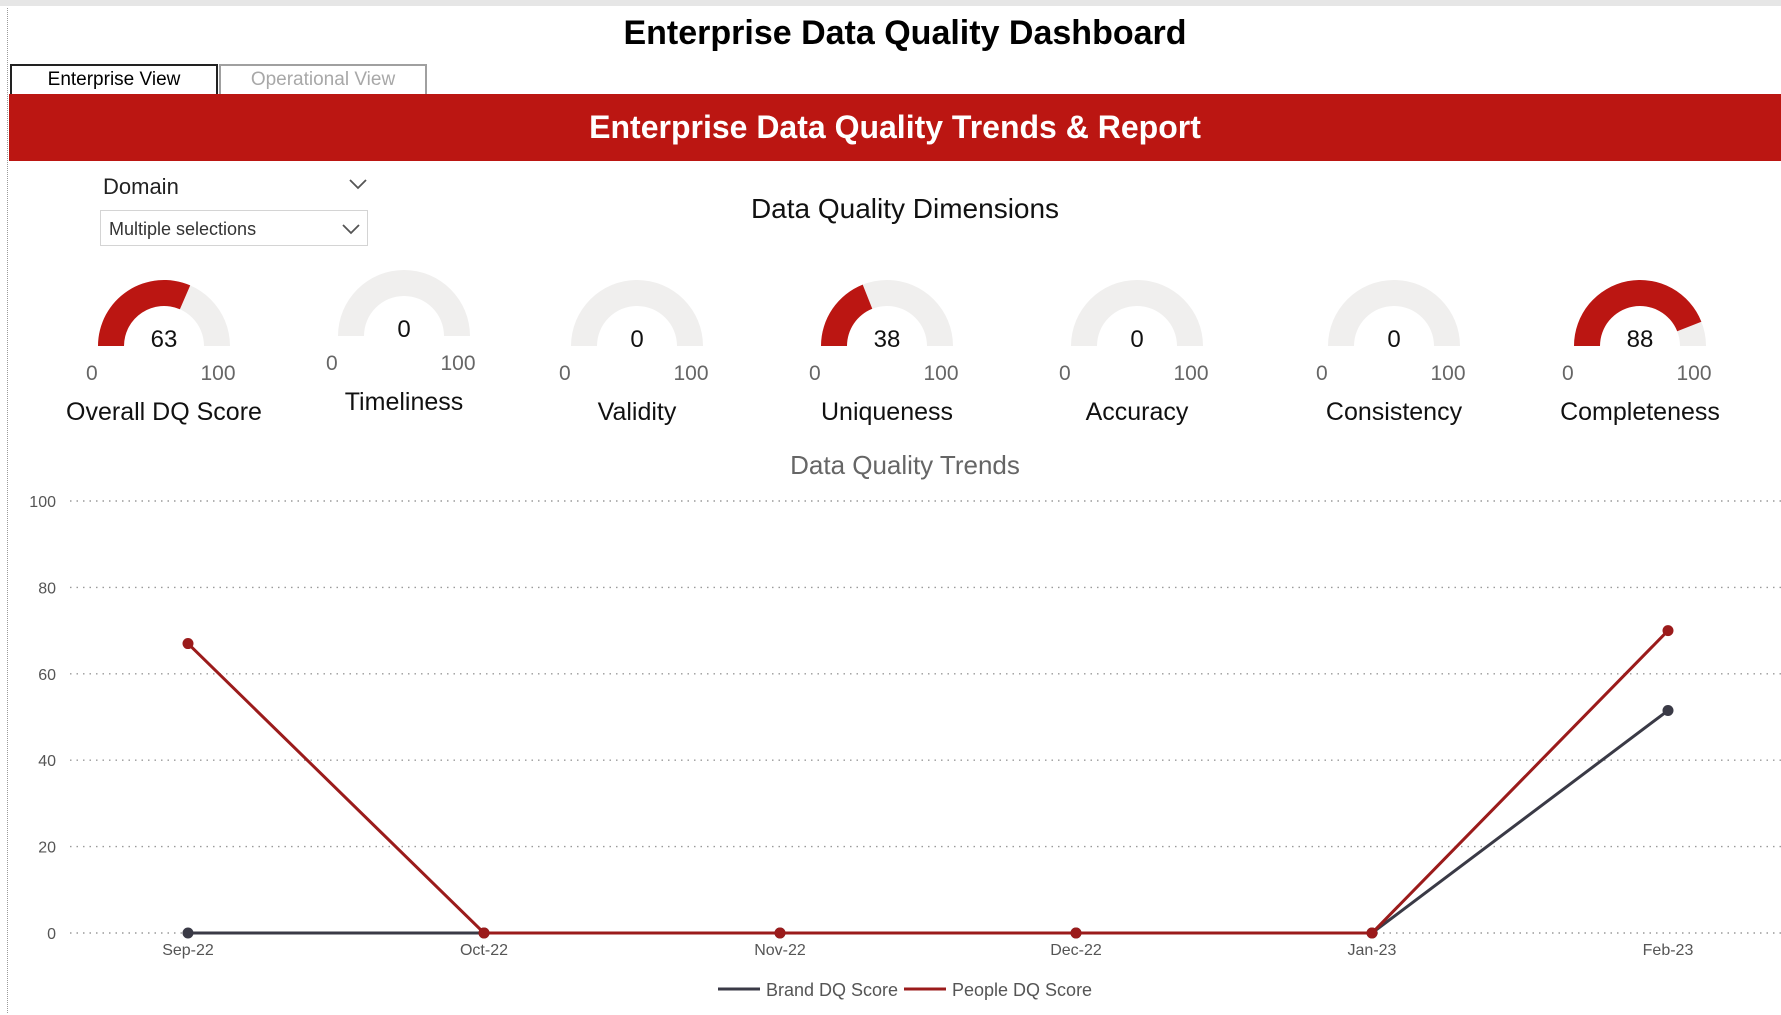 This screenshot has width=1781, height=1015. What do you see at coordinates (47, 761) in the screenshot?
I see `y-tick-label: 40` at bounding box center [47, 761].